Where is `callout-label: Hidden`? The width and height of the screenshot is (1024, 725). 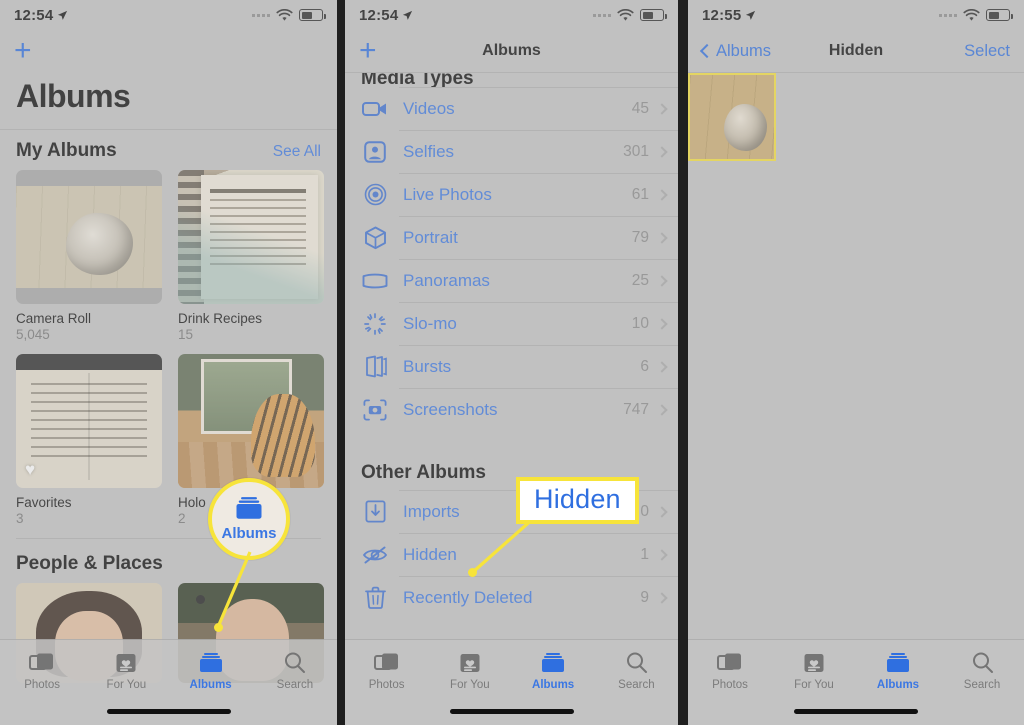
callout-label: Hidden is located at coordinates (577, 499).